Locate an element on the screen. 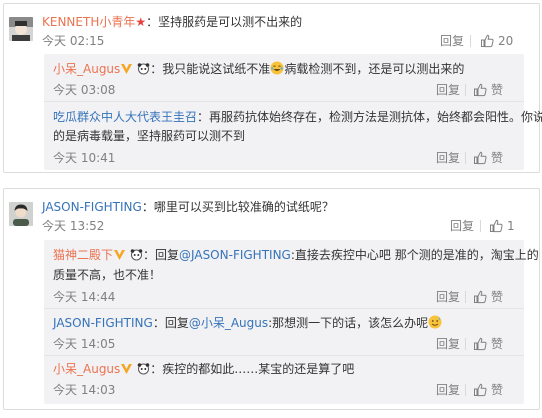 The height and width of the screenshot is (418, 542). comment-username: JASON-FIGHTING is located at coordinates (92, 207).